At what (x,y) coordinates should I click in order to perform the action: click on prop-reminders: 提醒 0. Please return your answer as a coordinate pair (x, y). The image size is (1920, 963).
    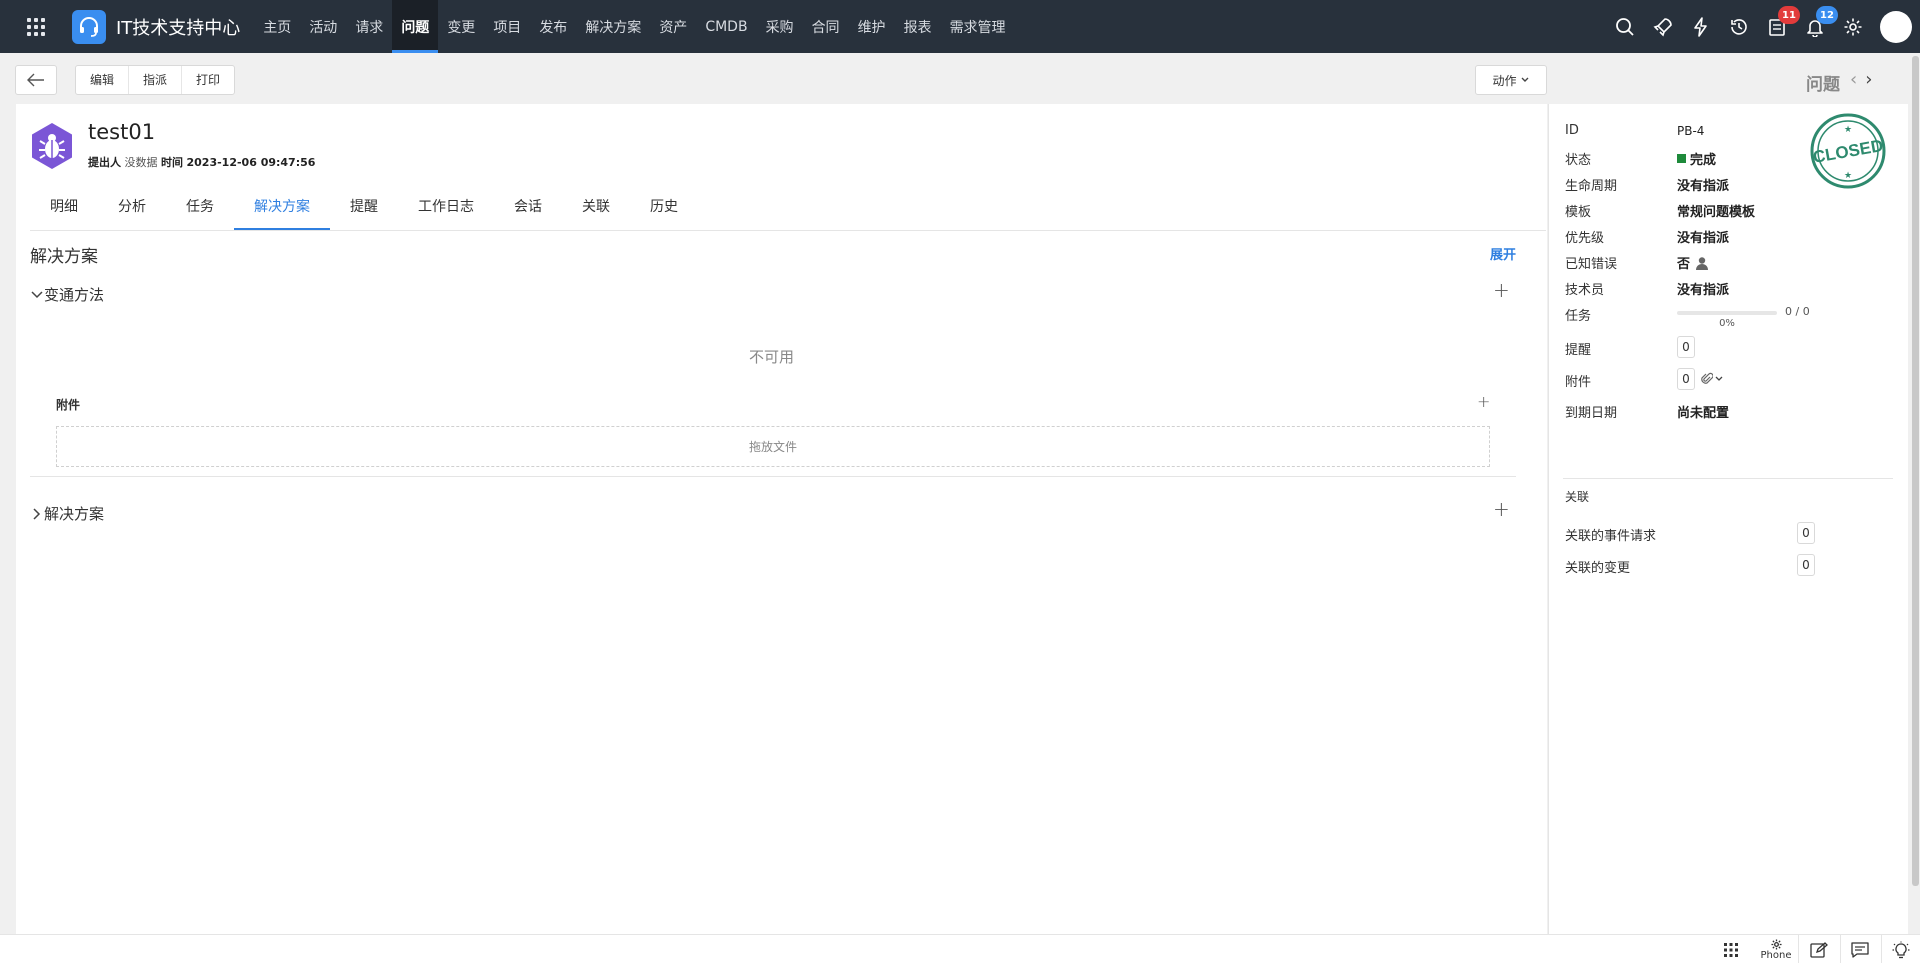
    Looking at the image, I should click on (1630, 347).